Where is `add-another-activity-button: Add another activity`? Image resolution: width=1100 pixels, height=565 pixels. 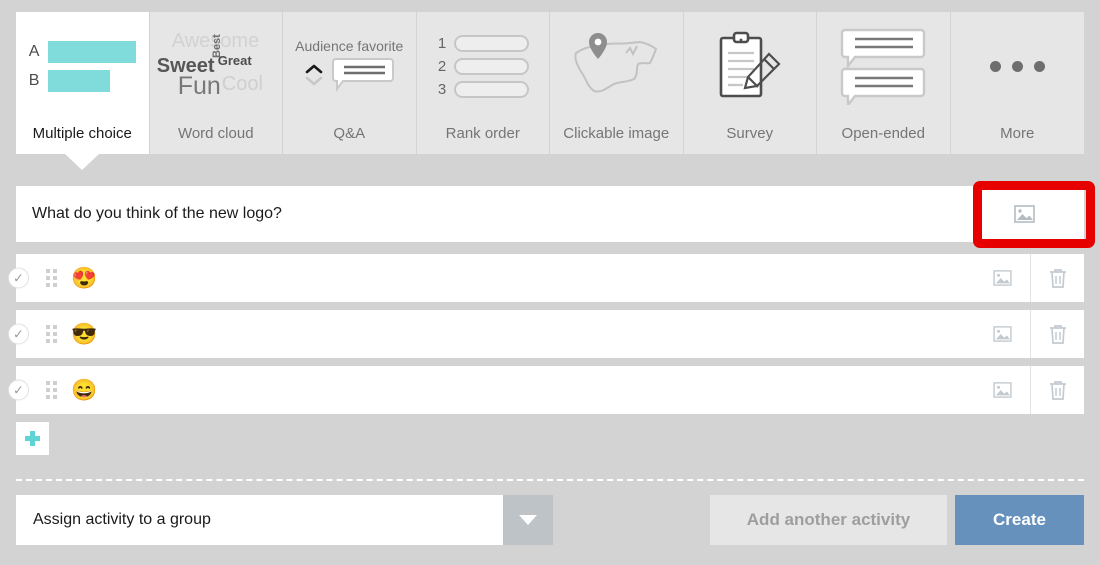
add-another-activity-button: Add another activity is located at coordinates (828, 520).